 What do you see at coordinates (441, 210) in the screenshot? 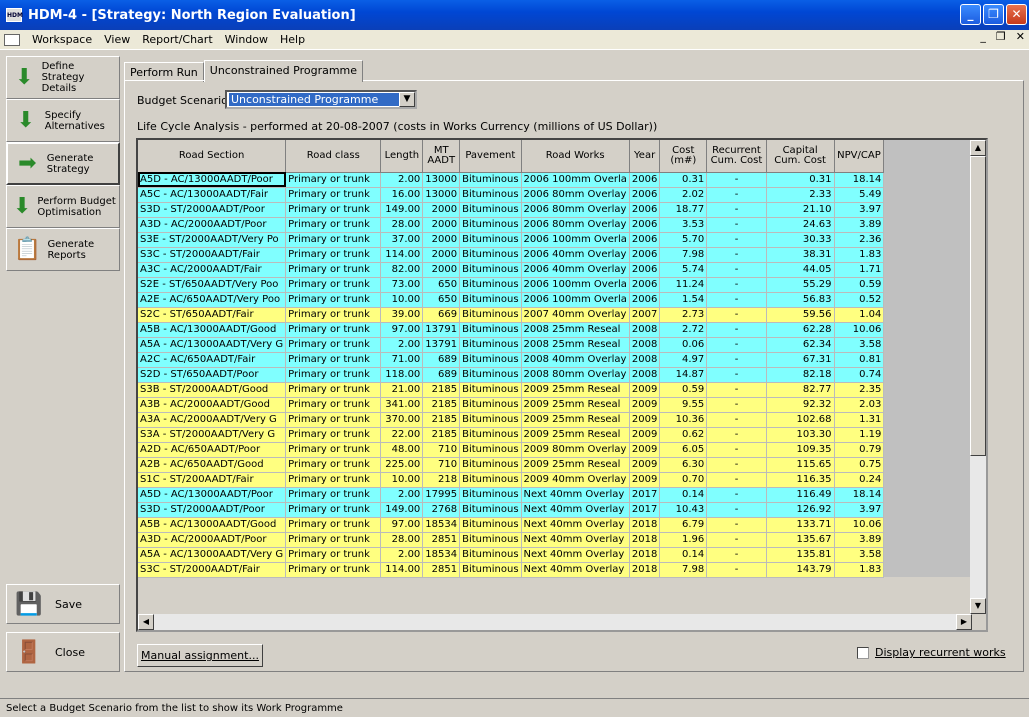
I see `table-cell: 2000` at bounding box center [441, 210].